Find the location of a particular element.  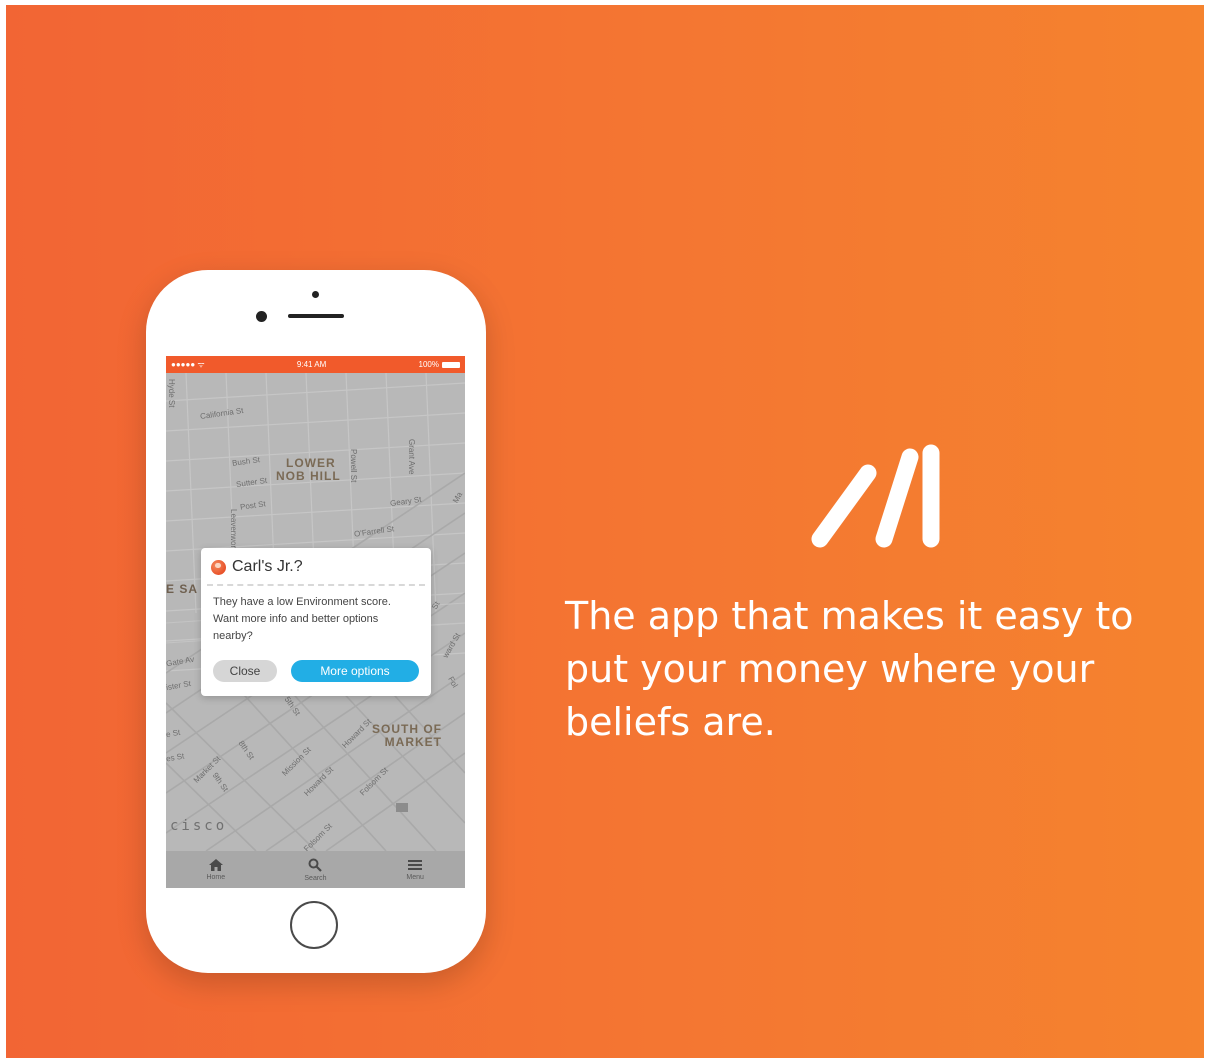

signal-indicator: ●●●●● ᯤ is located at coordinates (188, 364).